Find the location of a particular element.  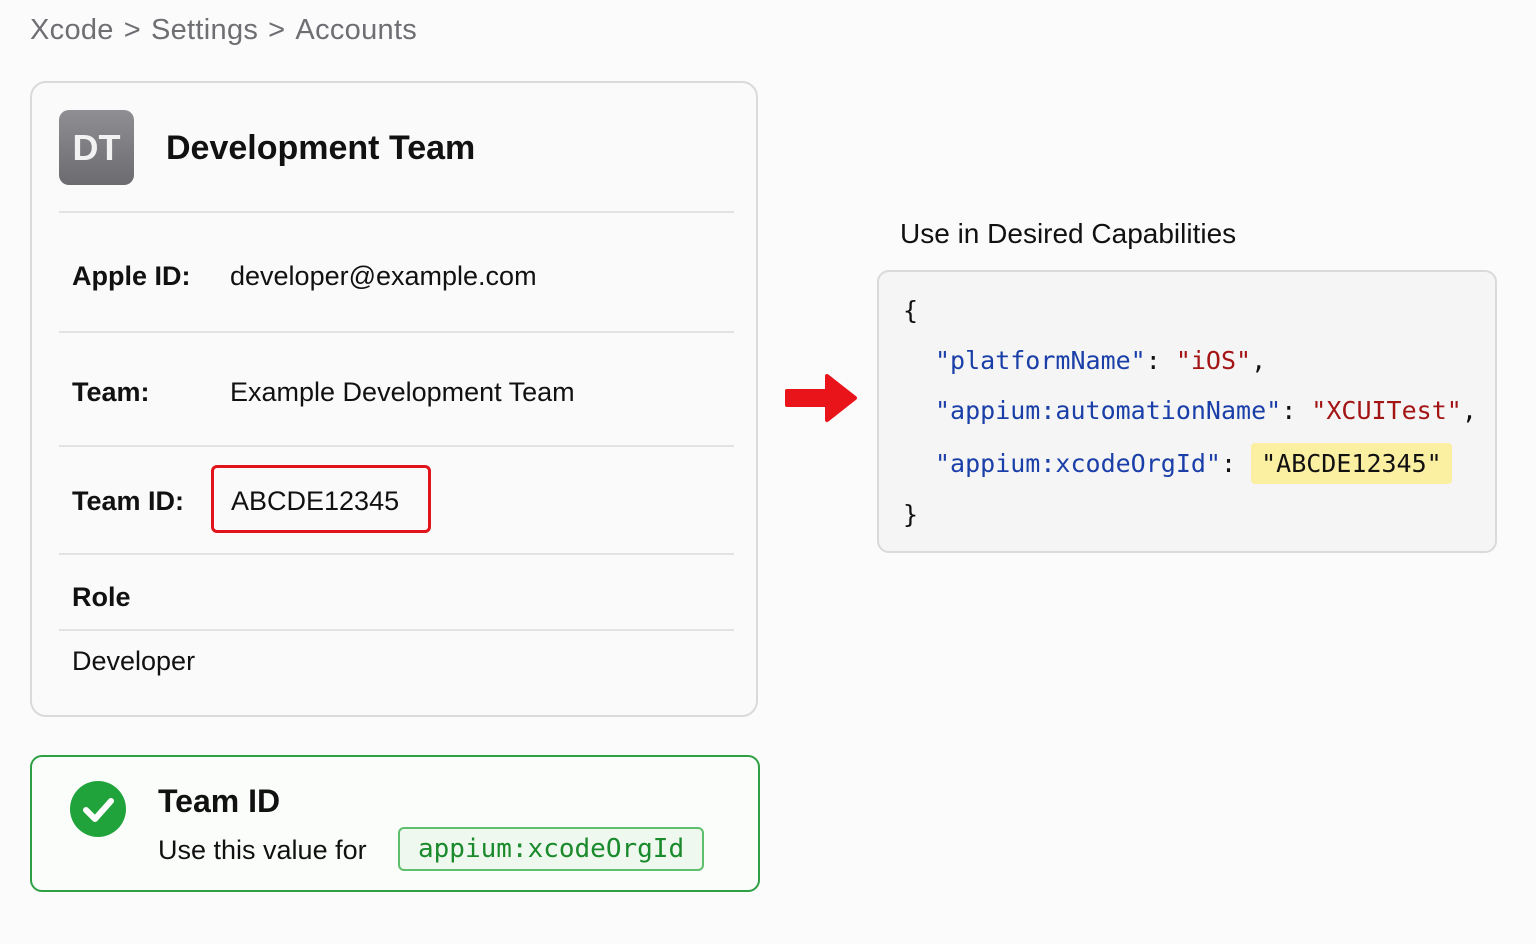

capability-key-pill: appium:xcodeOrgId is located at coordinates (551, 849).